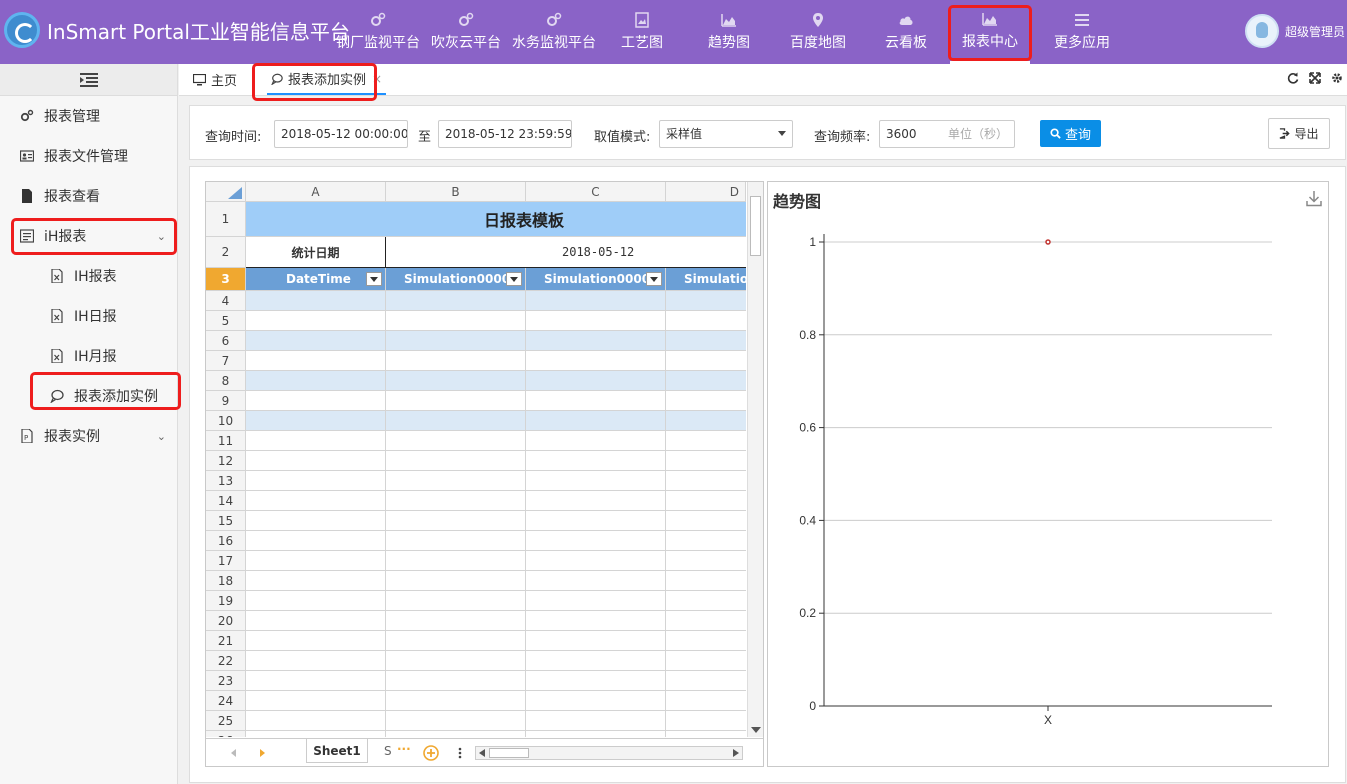 This screenshot has height=784, width=1347. I want to click on row-header: 6, so click(226, 341).